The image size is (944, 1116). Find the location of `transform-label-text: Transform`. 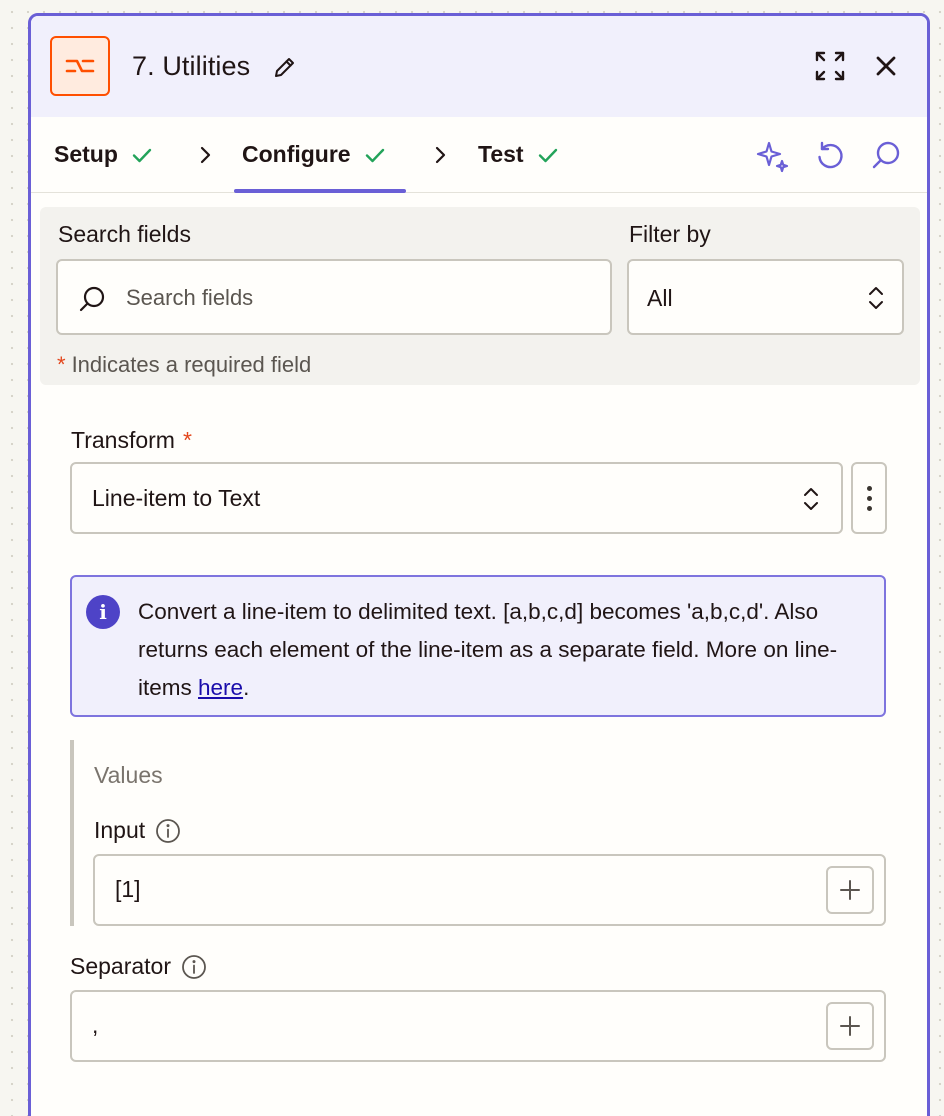

transform-label-text: Transform is located at coordinates (123, 440).